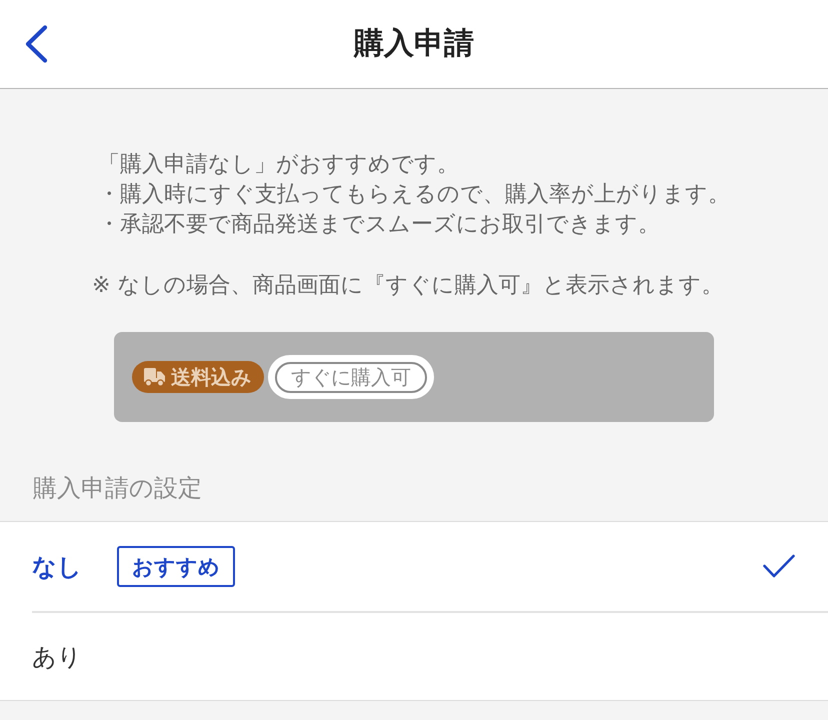 Image resolution: width=828 pixels, height=720 pixels. Describe the element at coordinates (779, 566) in the screenshot. I see `checkmark-icon` at that location.